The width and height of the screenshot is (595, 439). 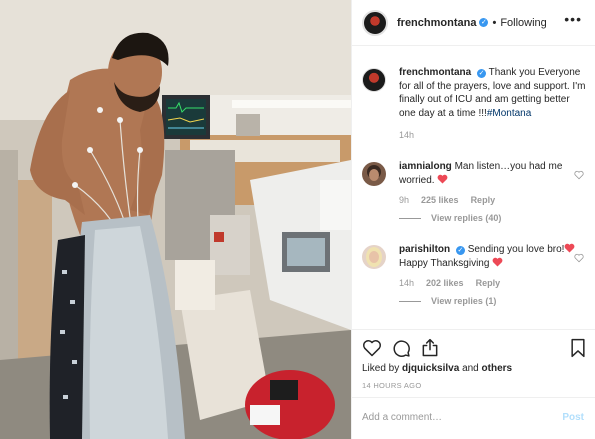 What do you see at coordinates (493, 135) in the screenshot?
I see `caption-meta: 14h` at bounding box center [493, 135].